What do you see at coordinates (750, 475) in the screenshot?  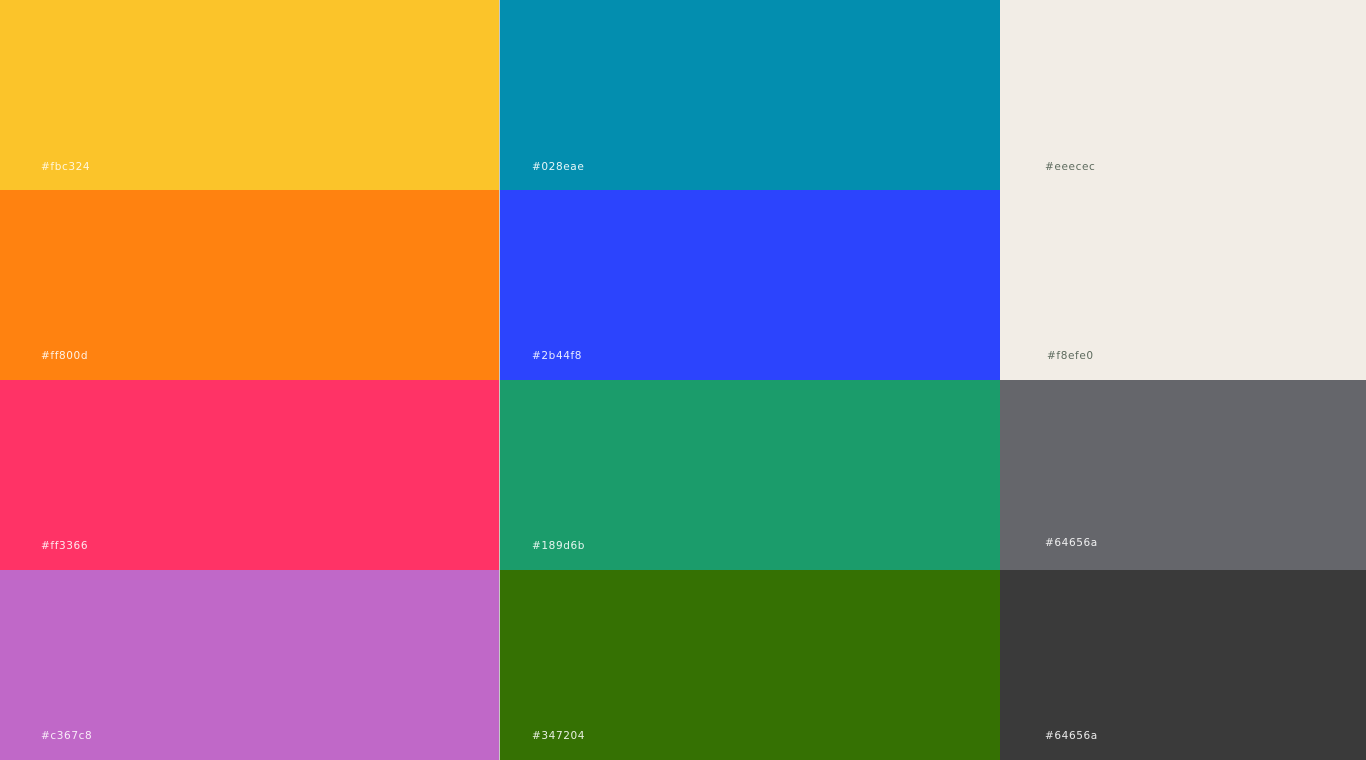 I see `color-swatch: #189d6b` at bounding box center [750, 475].